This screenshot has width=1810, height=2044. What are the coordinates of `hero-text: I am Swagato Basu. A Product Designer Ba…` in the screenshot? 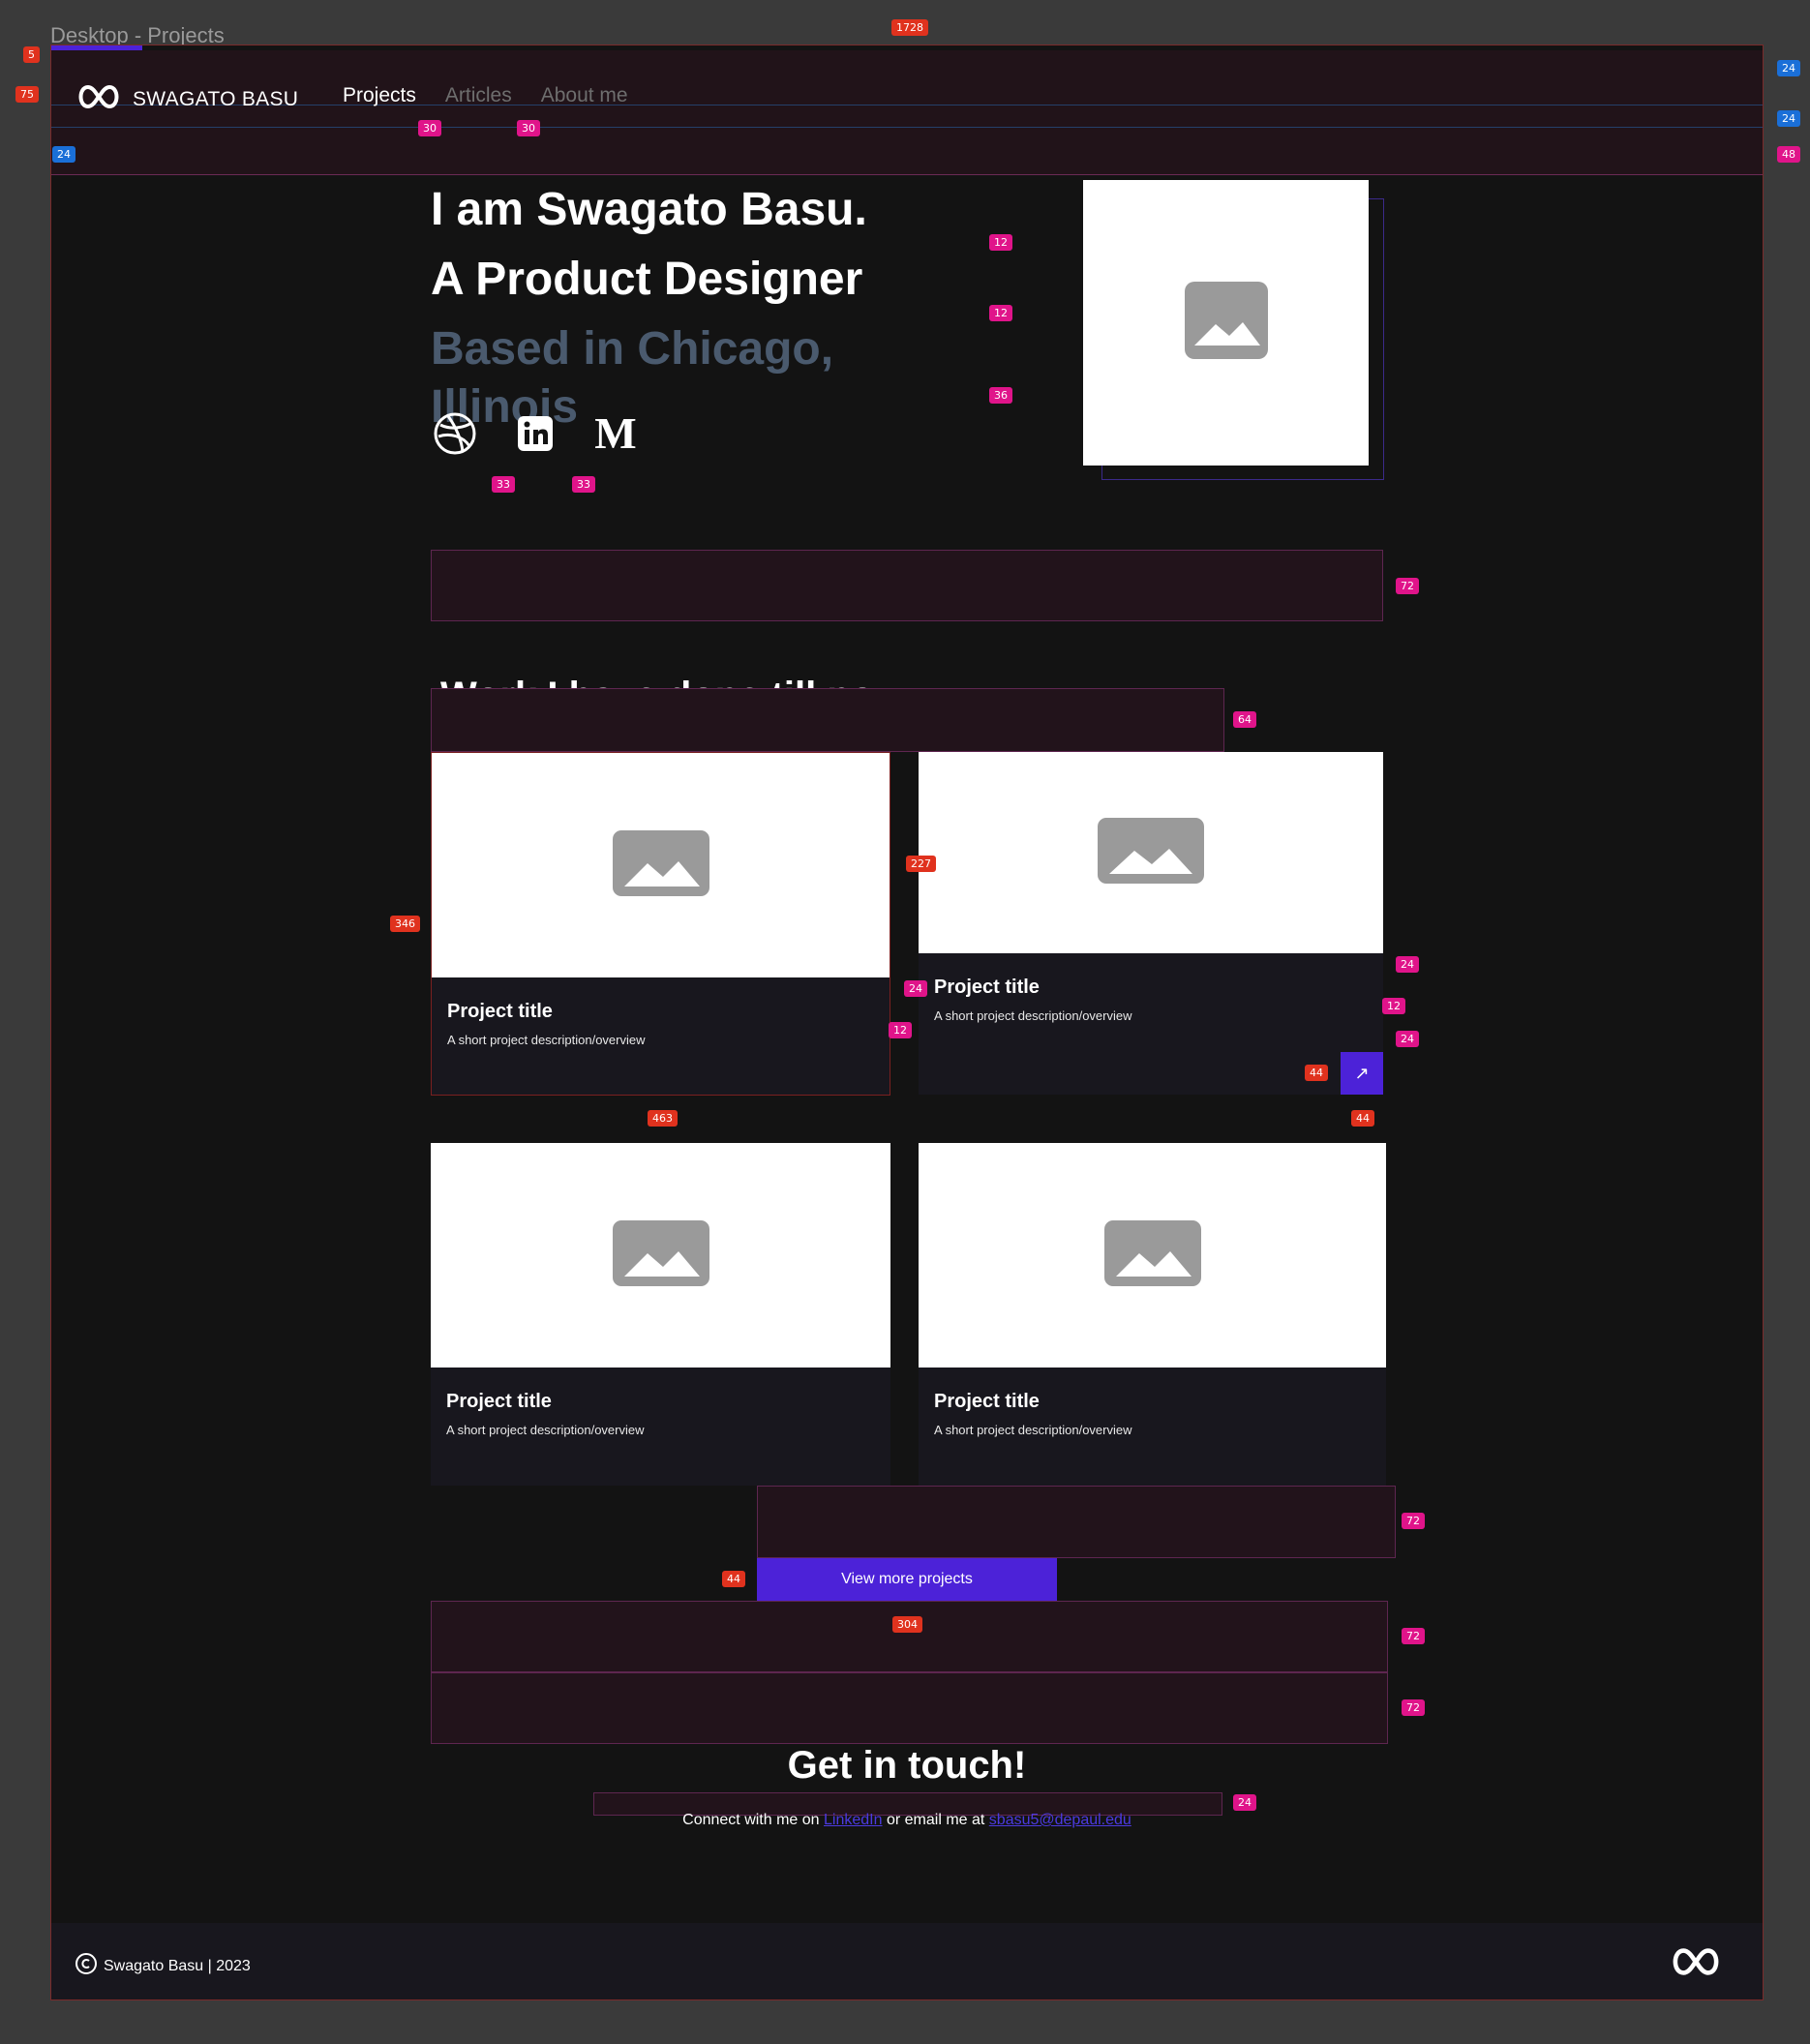 It's located at (702, 314).